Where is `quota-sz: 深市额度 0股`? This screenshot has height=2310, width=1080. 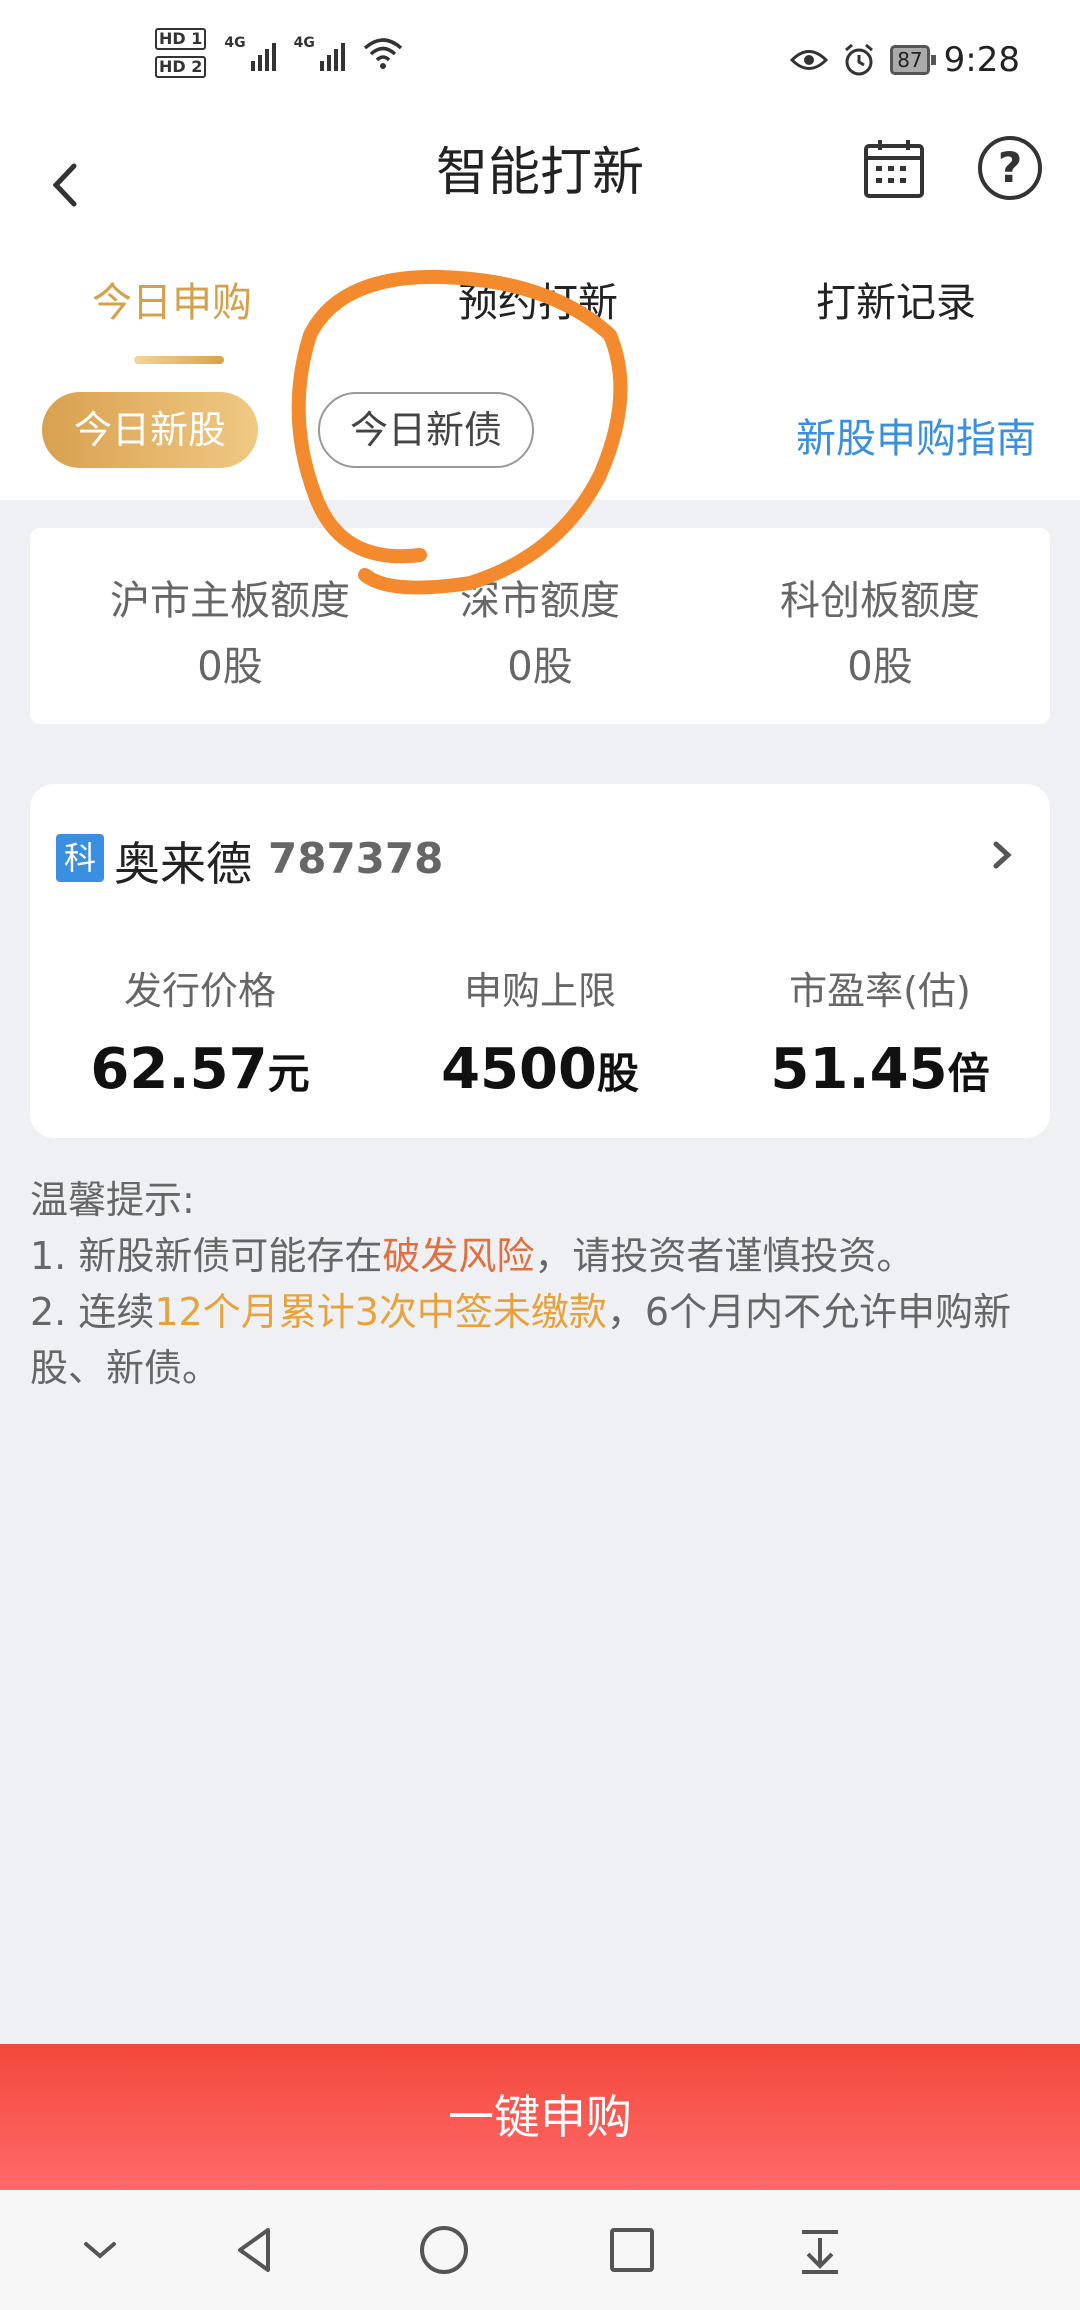 quota-sz: 深市额度 0股 is located at coordinates (540, 630).